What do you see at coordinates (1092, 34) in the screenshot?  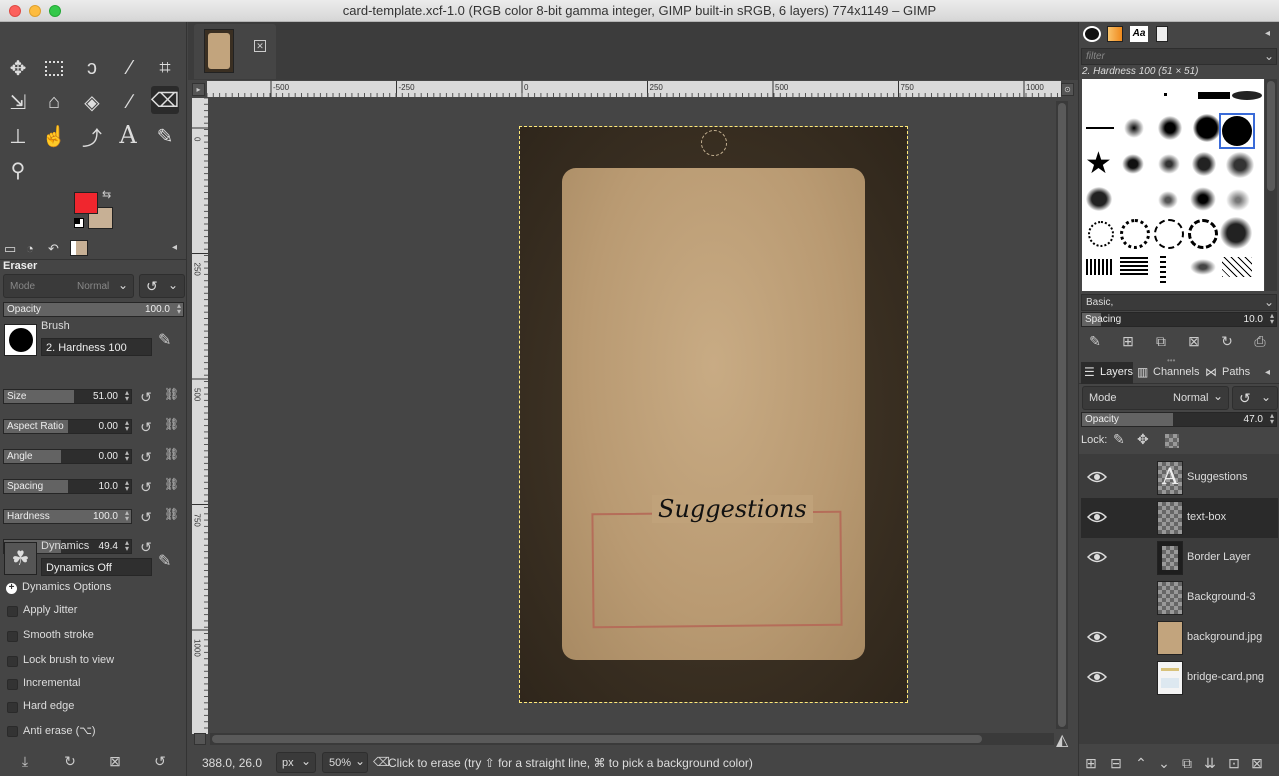 I see `brushes-tab-icon` at bounding box center [1092, 34].